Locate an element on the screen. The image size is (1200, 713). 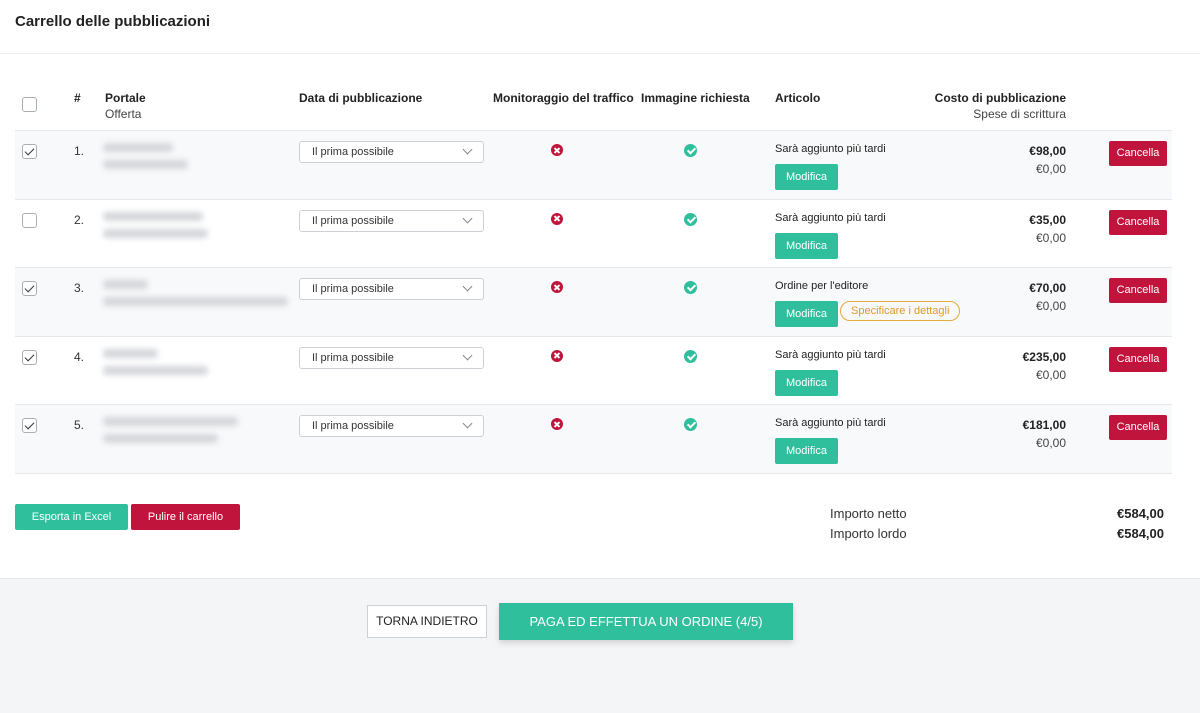
publication-cost: €235,00 is located at coordinates (1044, 356).